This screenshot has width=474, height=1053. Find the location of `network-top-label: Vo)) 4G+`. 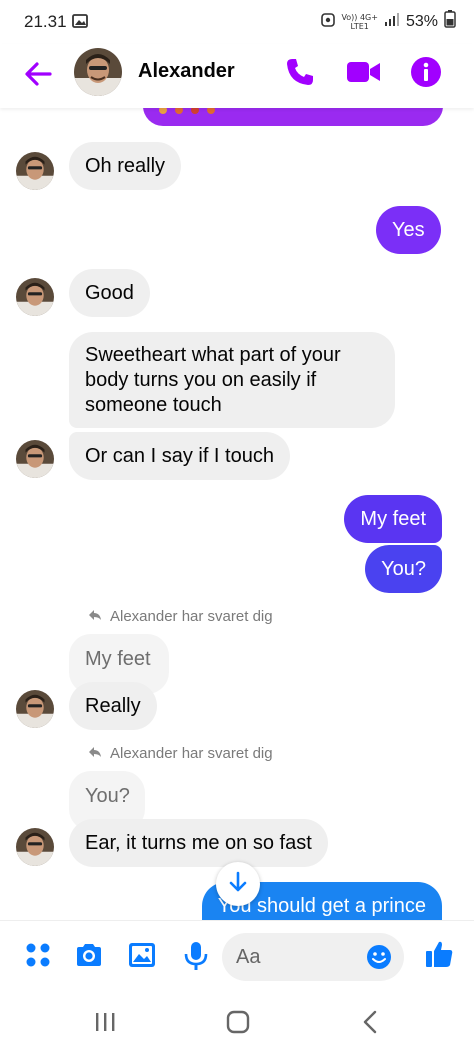

network-top-label: Vo)) 4G+ is located at coordinates (359, 17).